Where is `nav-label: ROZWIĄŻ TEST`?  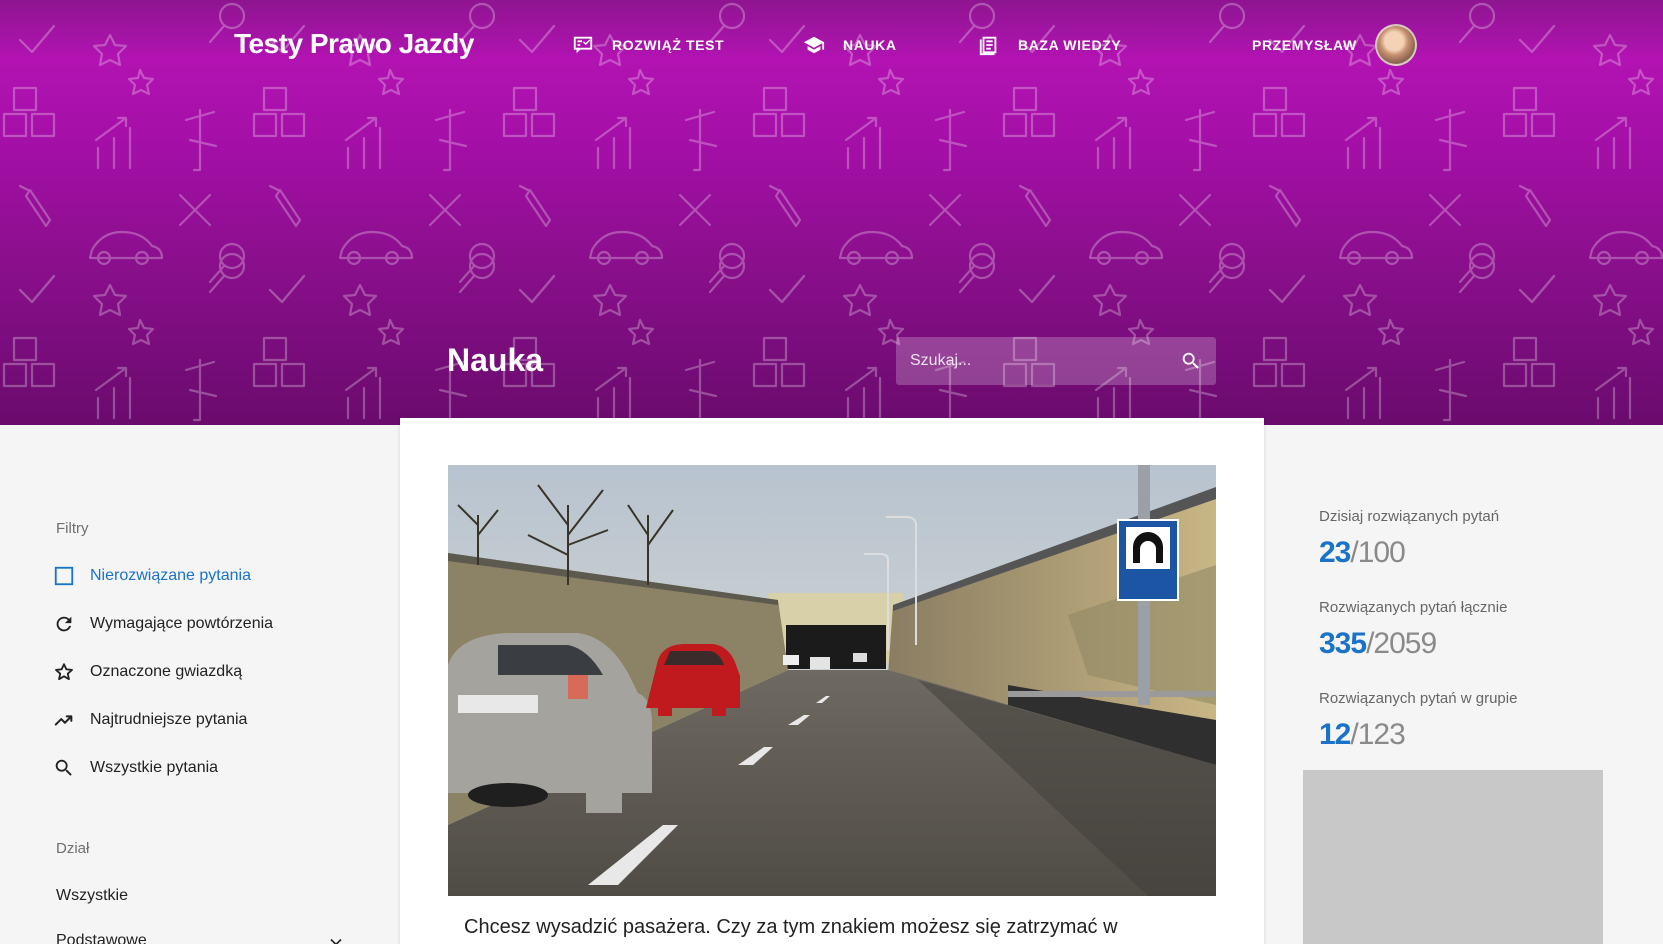
nav-label: ROZWIĄŻ TEST is located at coordinates (668, 45).